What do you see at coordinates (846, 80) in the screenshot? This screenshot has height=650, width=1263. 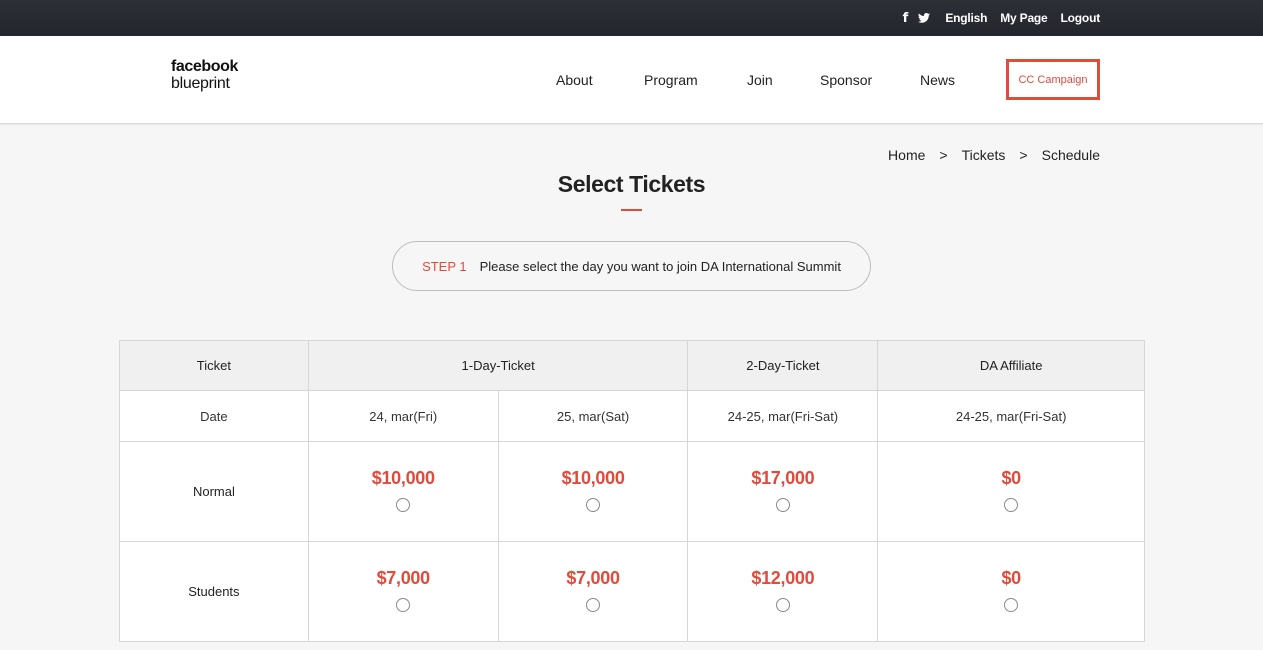 I see `nav-sponsor: Sponsor` at bounding box center [846, 80].